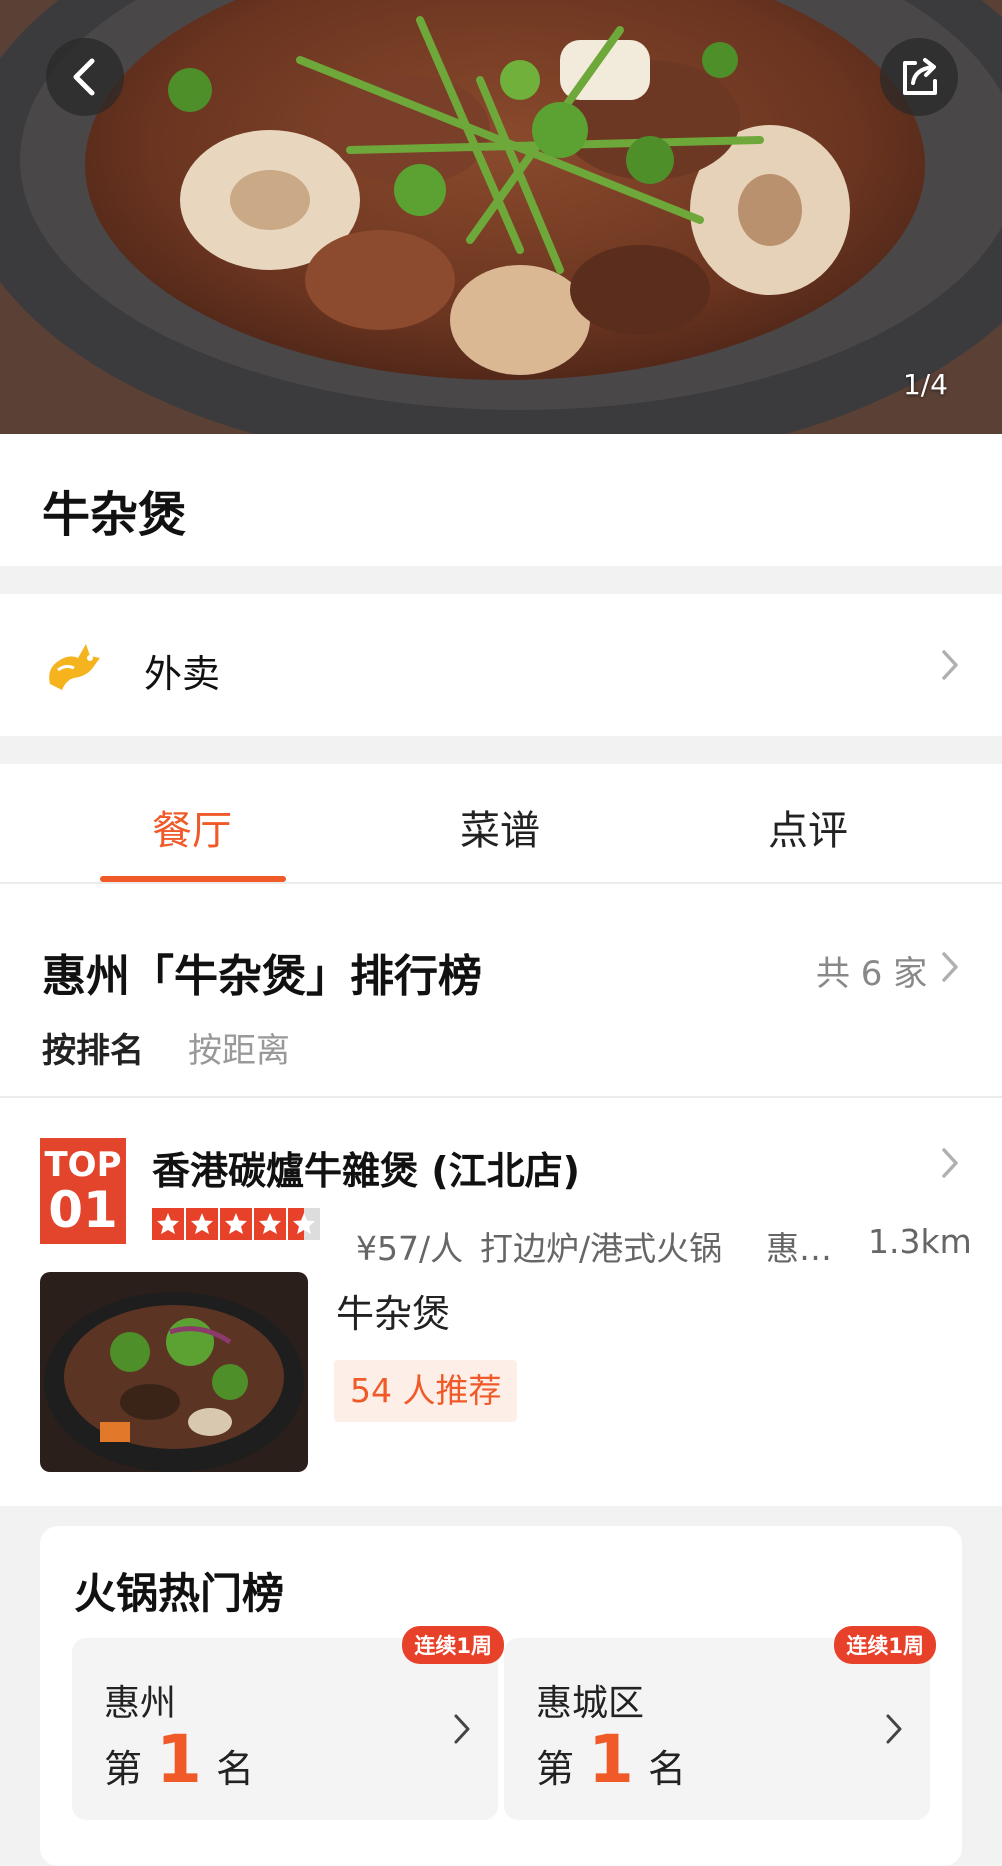 This screenshot has height=1866, width=1002. Describe the element at coordinates (140, 1703) in the screenshot. I see `rank-area: 惠州` at that location.